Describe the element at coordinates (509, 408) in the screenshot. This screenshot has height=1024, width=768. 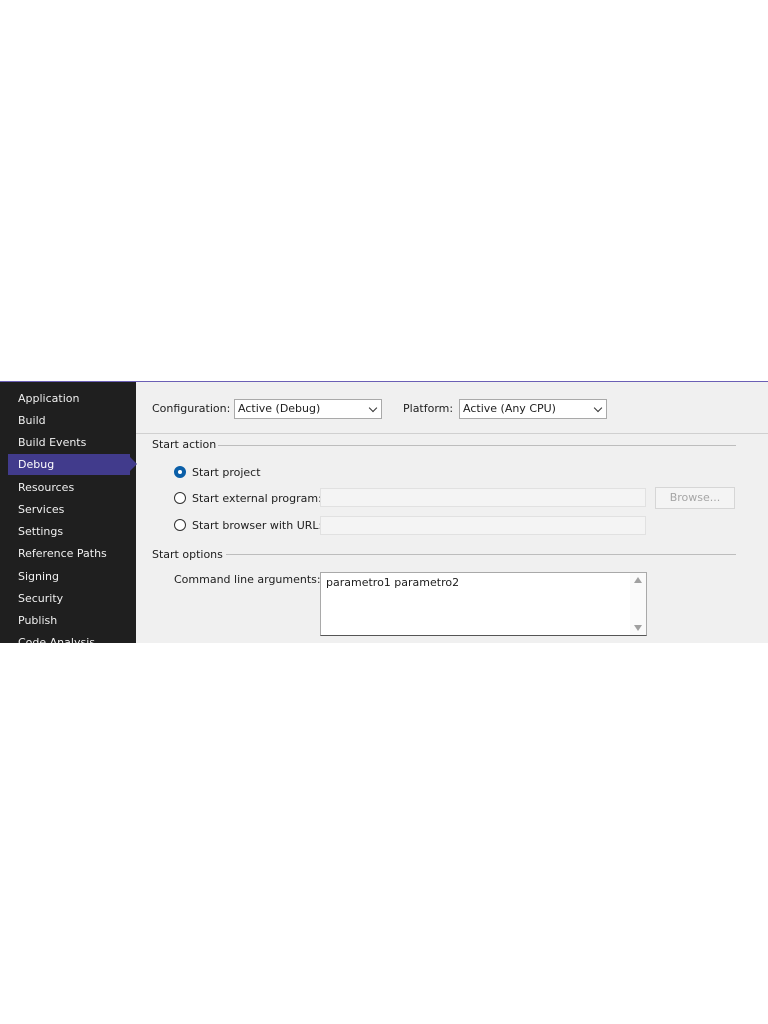
I see `platform-value: Active (Any CPU)` at that location.